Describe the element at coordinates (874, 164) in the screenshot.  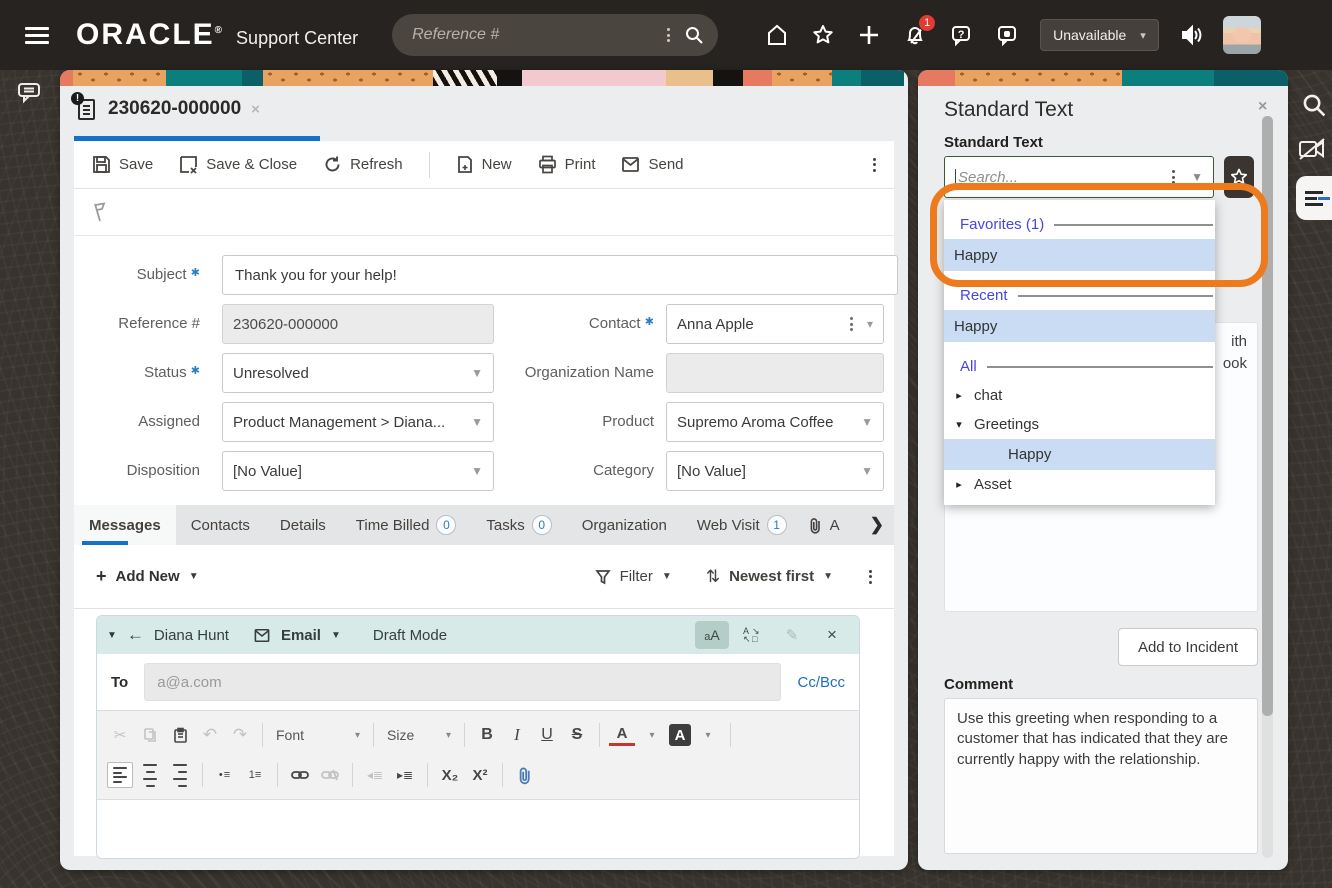
I see `toolbar-overflow-kebab-icon` at that location.